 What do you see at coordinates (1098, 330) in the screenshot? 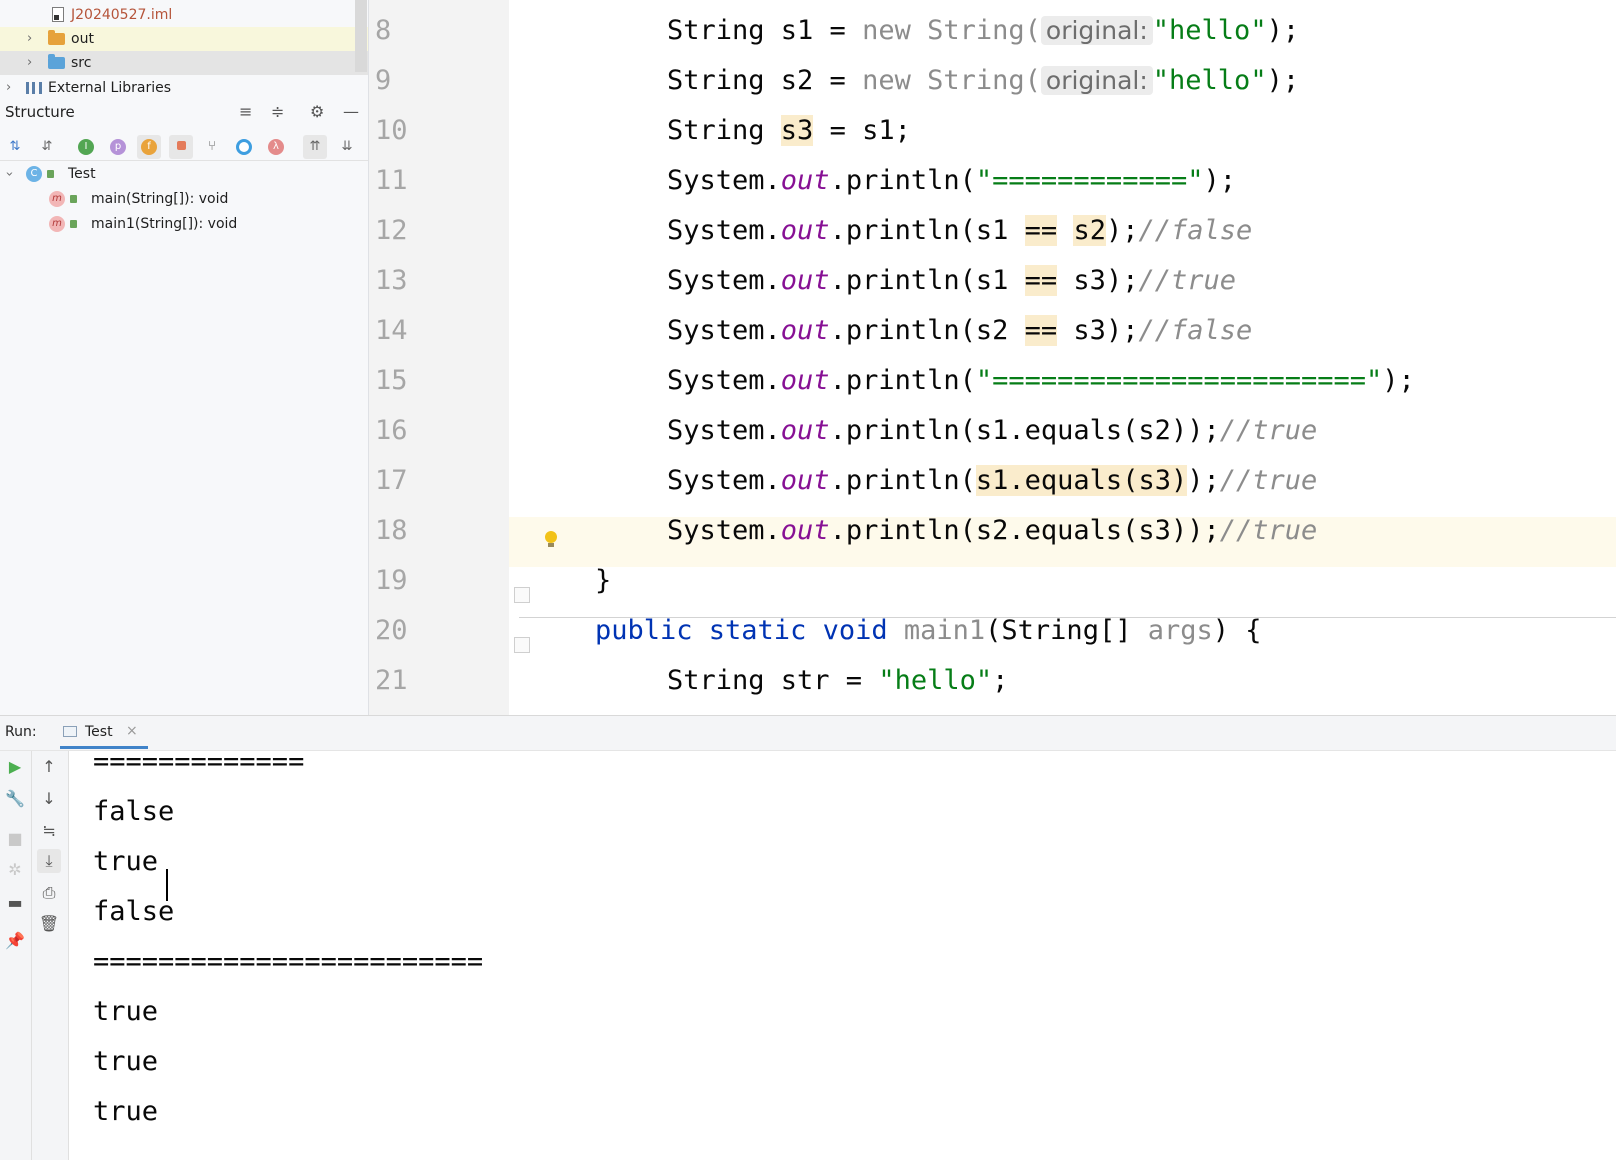
I see `code-text: s3);` at bounding box center [1098, 330].